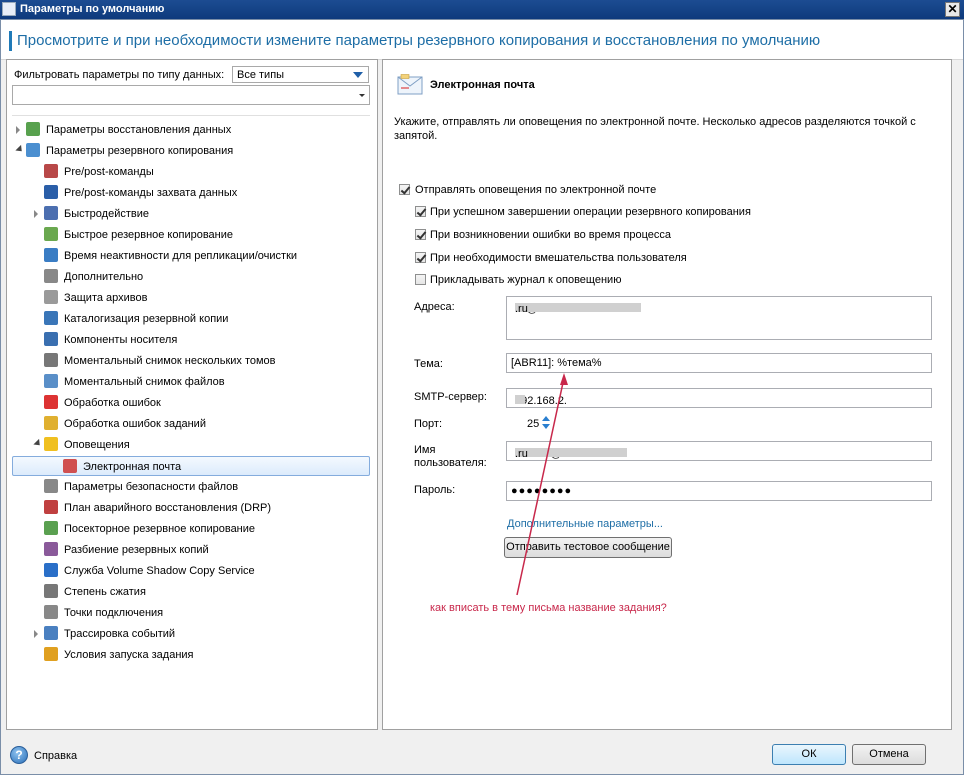  I want to click on tree-item-label: Компоненты носителя, so click(121, 340).